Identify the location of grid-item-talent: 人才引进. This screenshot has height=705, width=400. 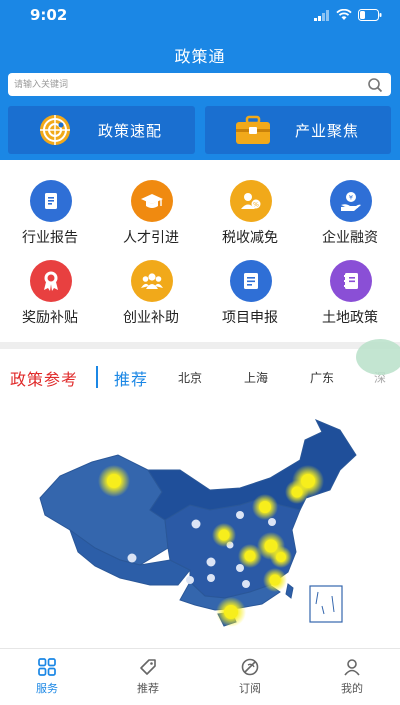
(151, 210).